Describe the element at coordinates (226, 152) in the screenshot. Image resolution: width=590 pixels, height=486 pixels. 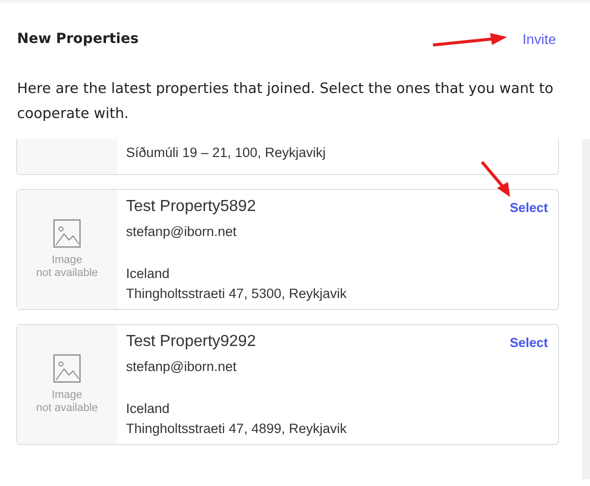
I see `property-address: Síðumúli 19 – 21, 100, Reykjavikj` at that location.